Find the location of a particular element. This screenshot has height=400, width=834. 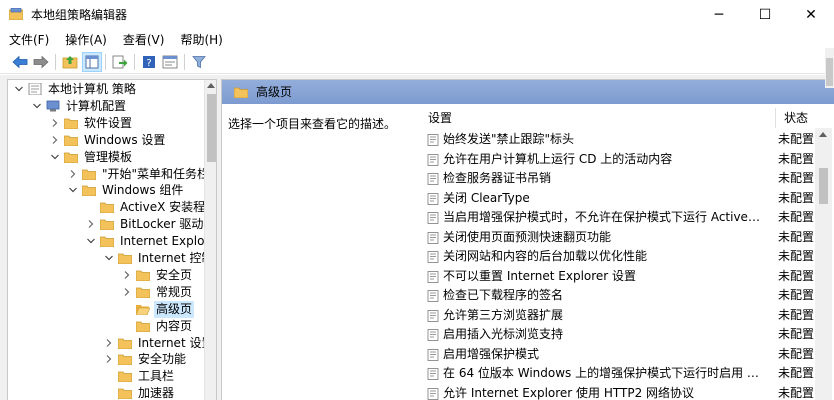

list-item: 不可以重置 Internet Explorer 设置 未配置 is located at coordinates (617, 277).